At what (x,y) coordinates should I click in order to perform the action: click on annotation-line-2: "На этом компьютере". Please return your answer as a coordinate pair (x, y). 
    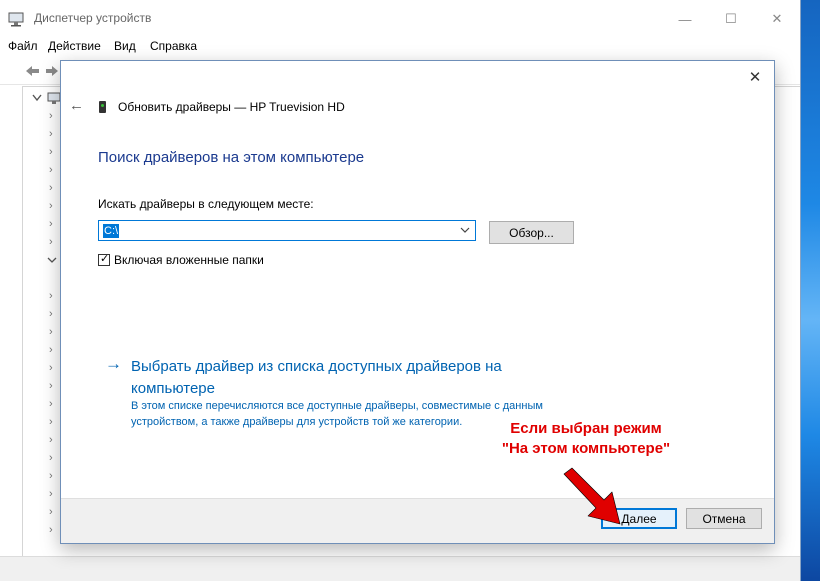
    Looking at the image, I should click on (586, 448).